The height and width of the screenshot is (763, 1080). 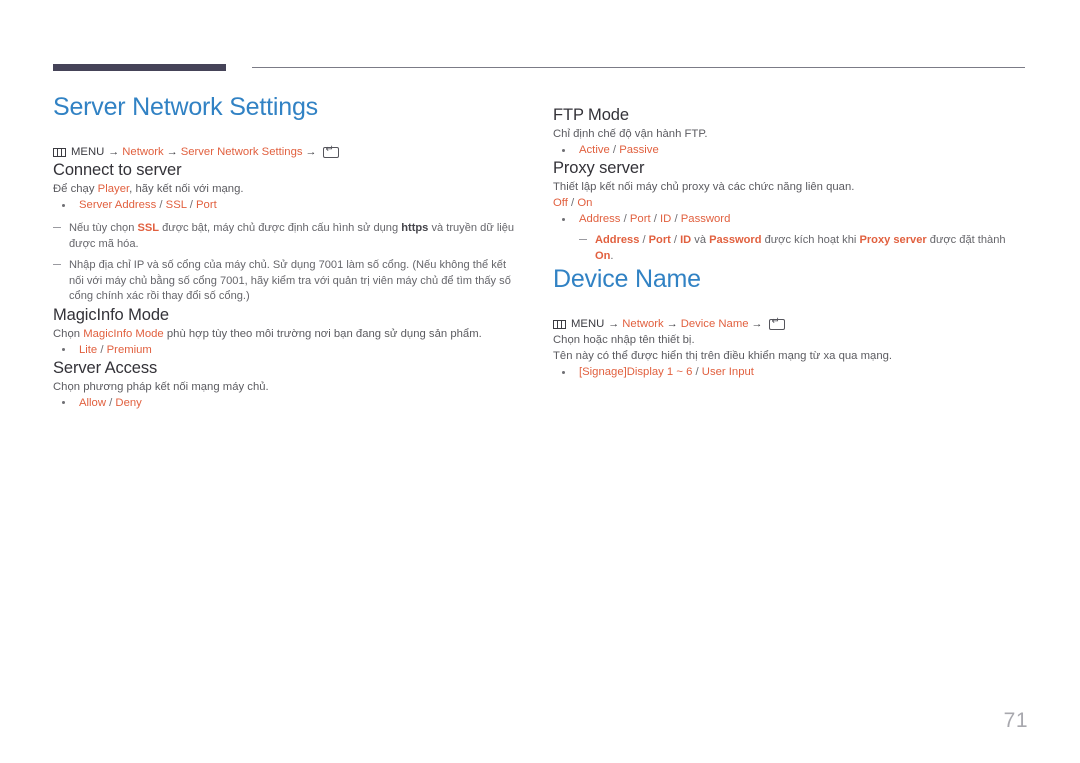 I want to click on server-access-description: Chọn phương pháp kết nối mạng máy chủ., so click(x=161, y=386).